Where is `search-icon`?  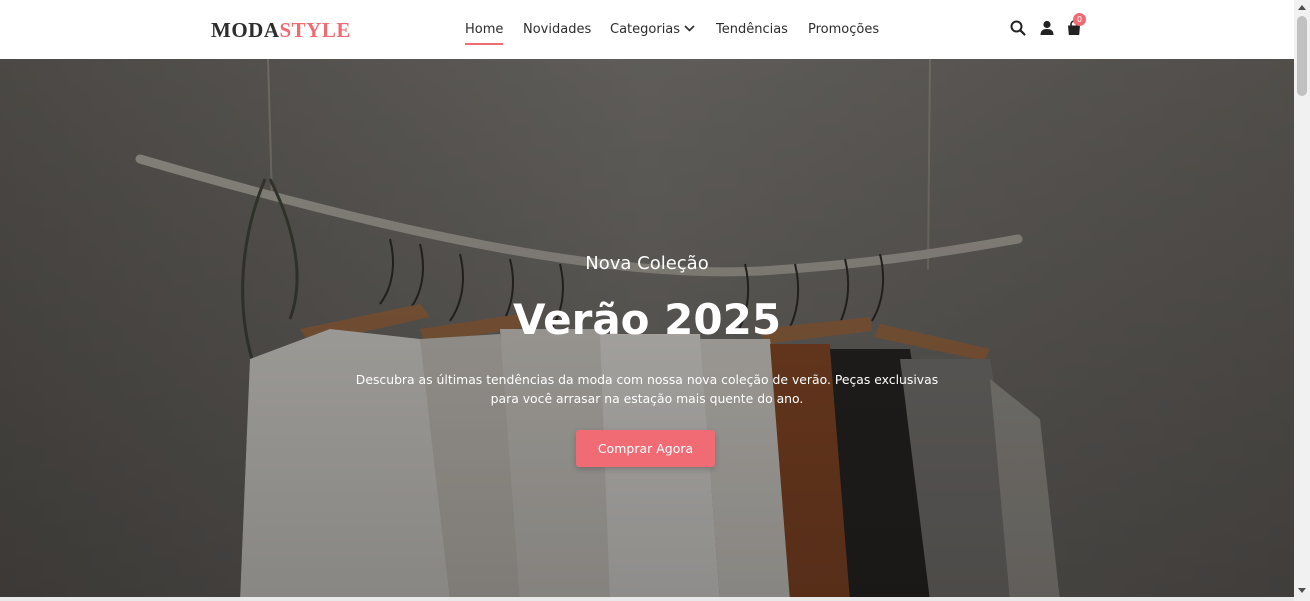
search-icon is located at coordinates (1018, 28).